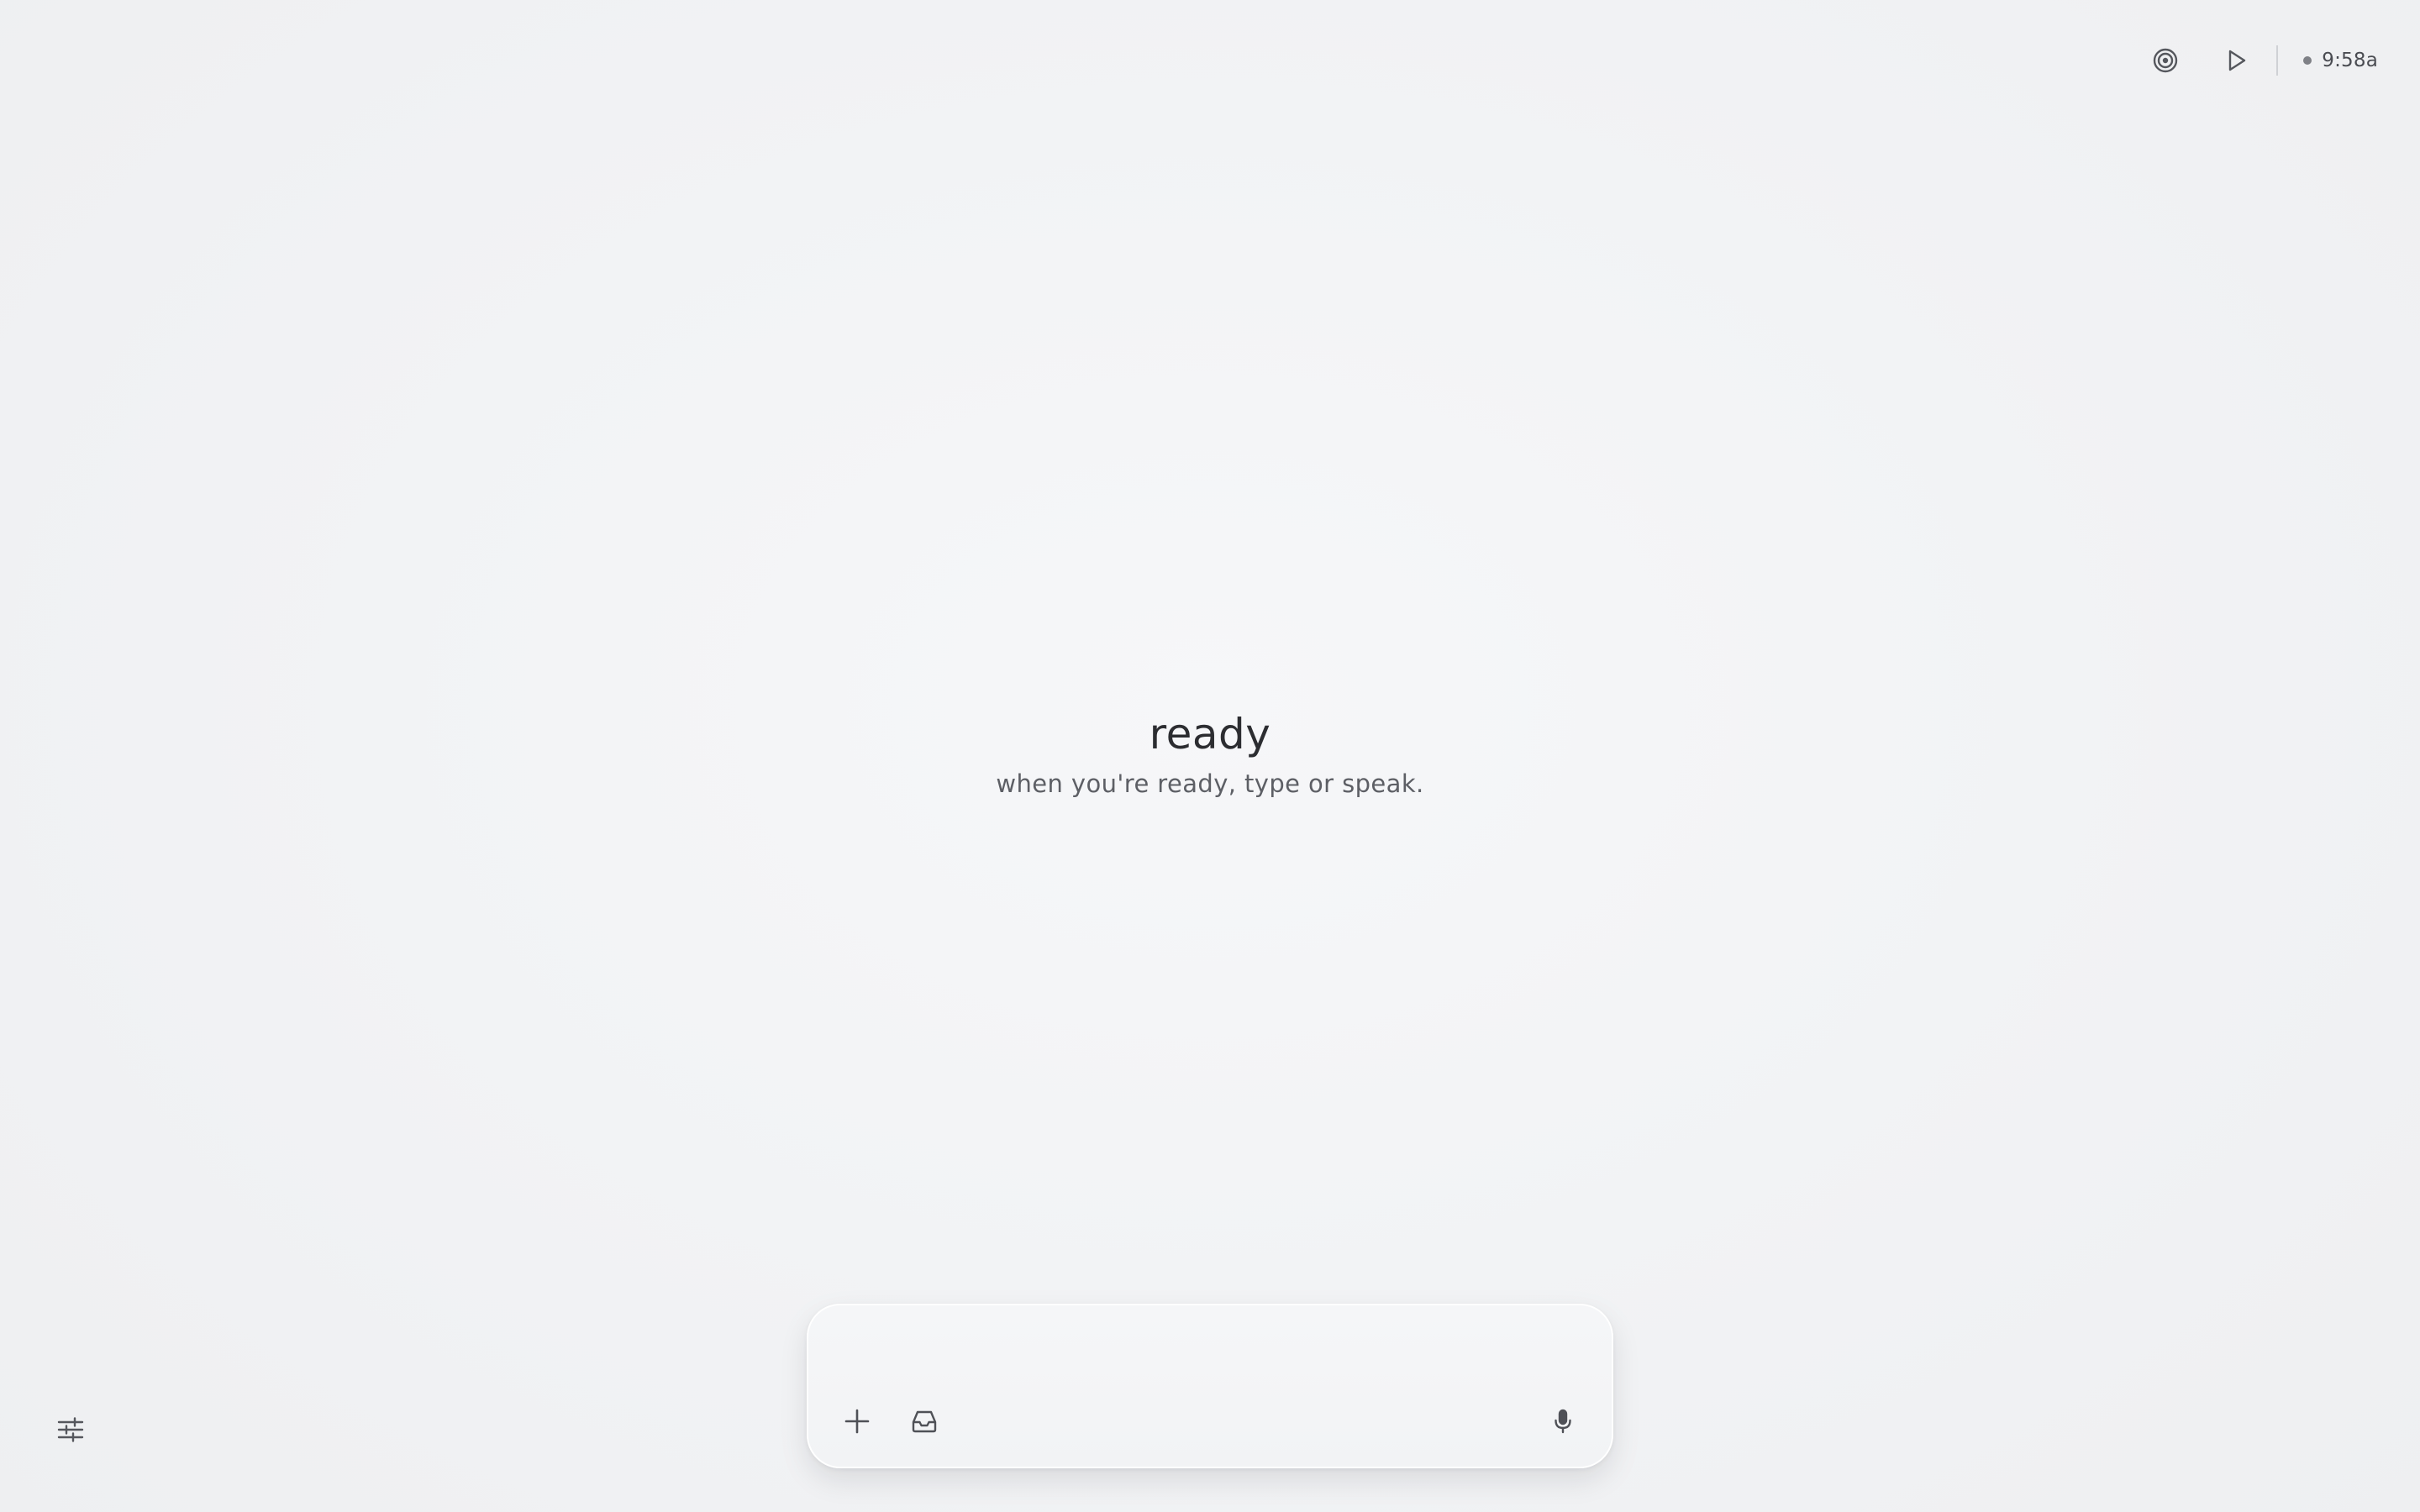  What do you see at coordinates (1210, 1357) in the screenshot?
I see `message-input` at bounding box center [1210, 1357].